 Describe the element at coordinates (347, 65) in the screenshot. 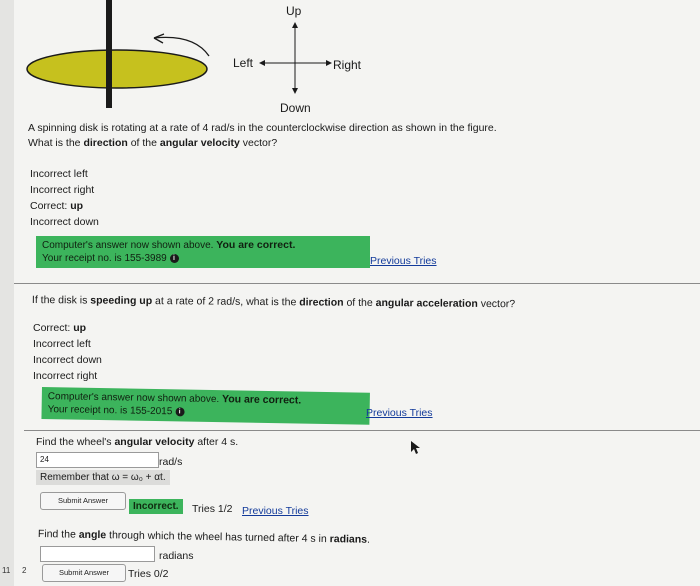

I see `label-right: Right` at that location.